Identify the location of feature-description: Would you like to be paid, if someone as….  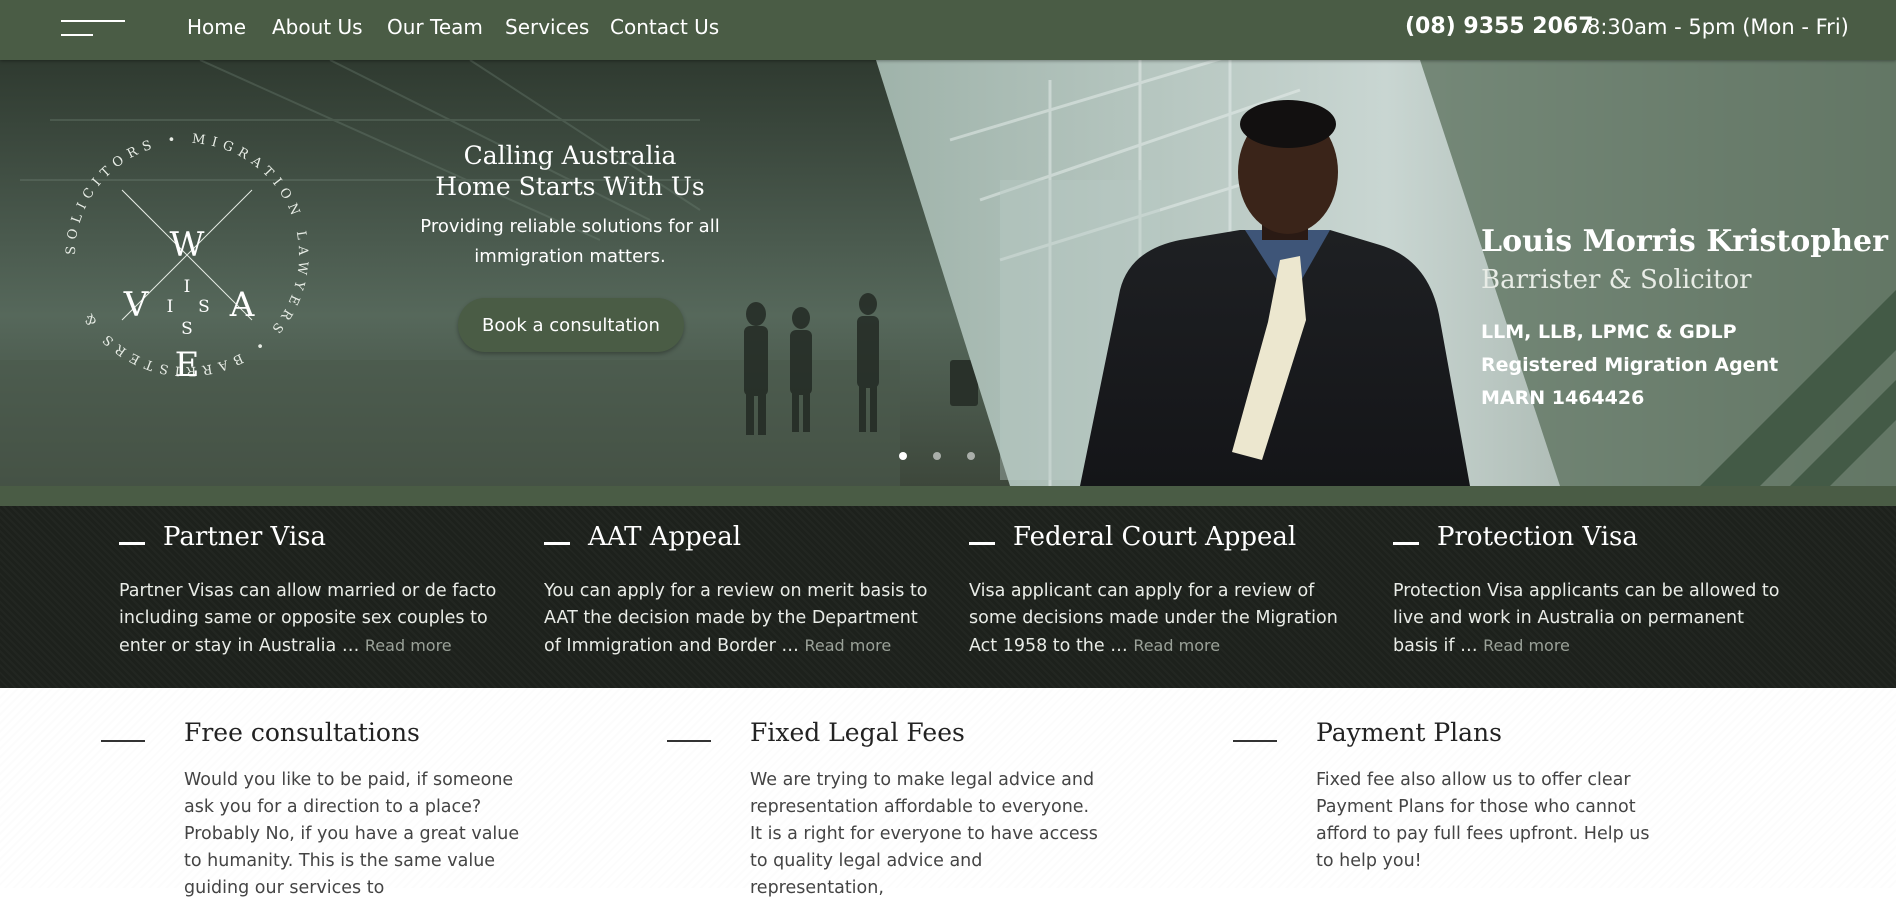
(352, 834).